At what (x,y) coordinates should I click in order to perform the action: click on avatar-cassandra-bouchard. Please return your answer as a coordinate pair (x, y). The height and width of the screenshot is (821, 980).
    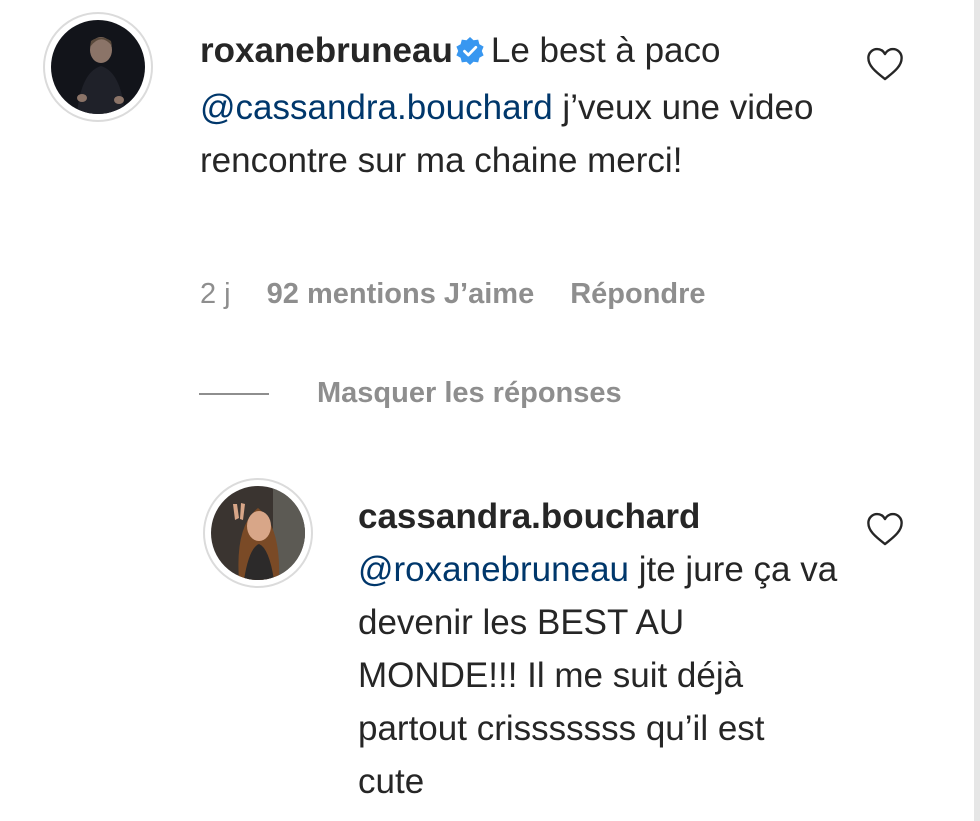
    Looking at the image, I should click on (258, 533).